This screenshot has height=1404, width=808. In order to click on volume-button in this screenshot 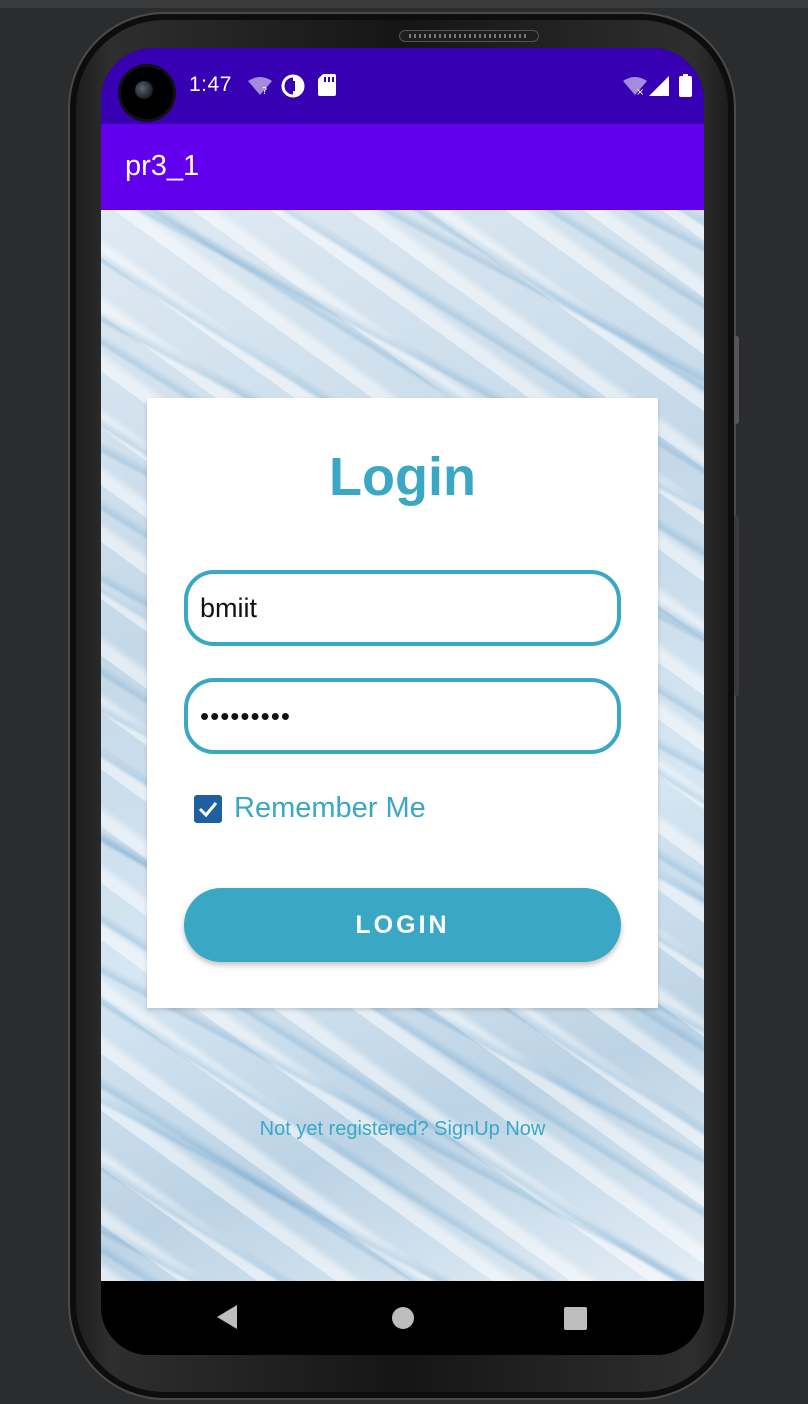, I will do `click(736, 380)`.